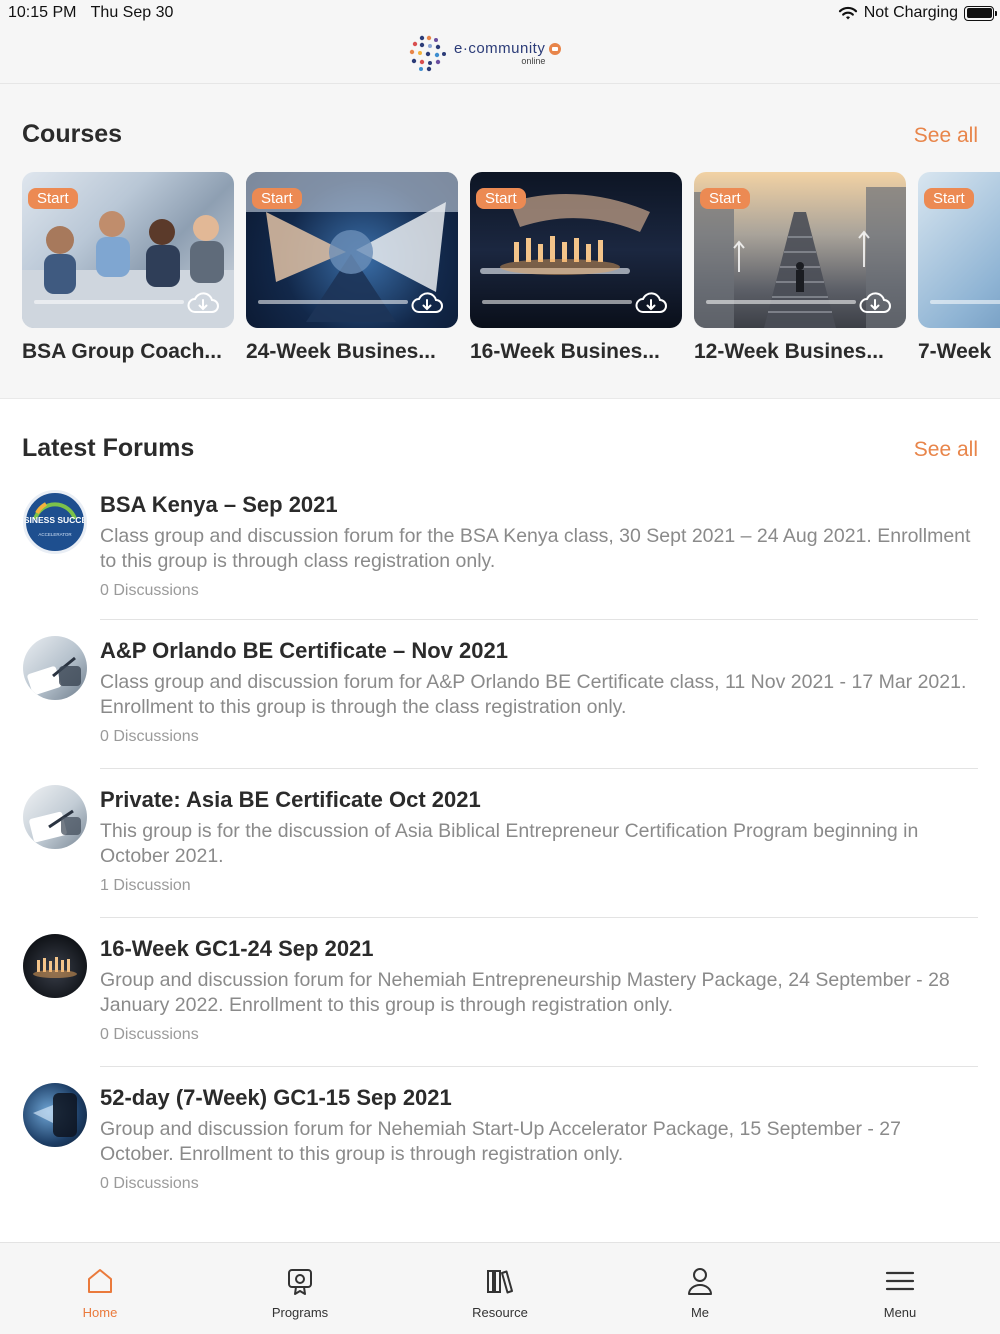  What do you see at coordinates (980, 13) in the screenshot?
I see `battery-icon` at bounding box center [980, 13].